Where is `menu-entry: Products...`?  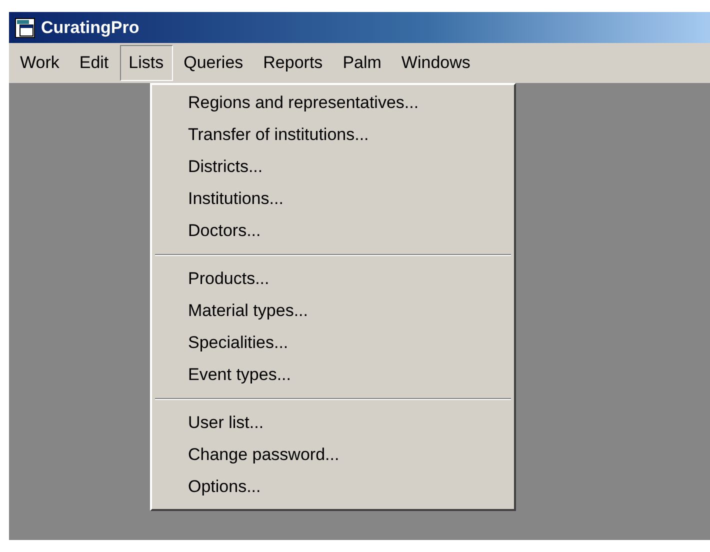 menu-entry: Products... is located at coordinates (333, 279).